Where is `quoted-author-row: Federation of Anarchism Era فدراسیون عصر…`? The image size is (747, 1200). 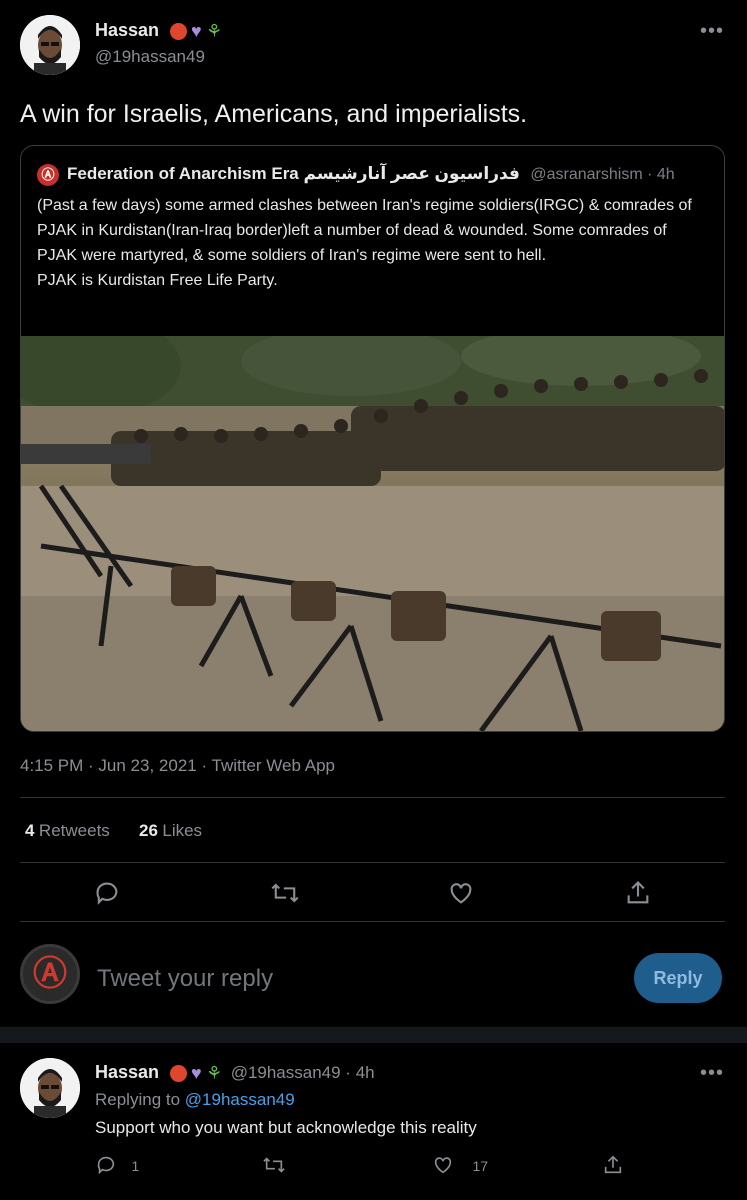 quoted-author-row: Federation of Anarchism Era فدراسیون عصر… is located at coordinates (371, 174).